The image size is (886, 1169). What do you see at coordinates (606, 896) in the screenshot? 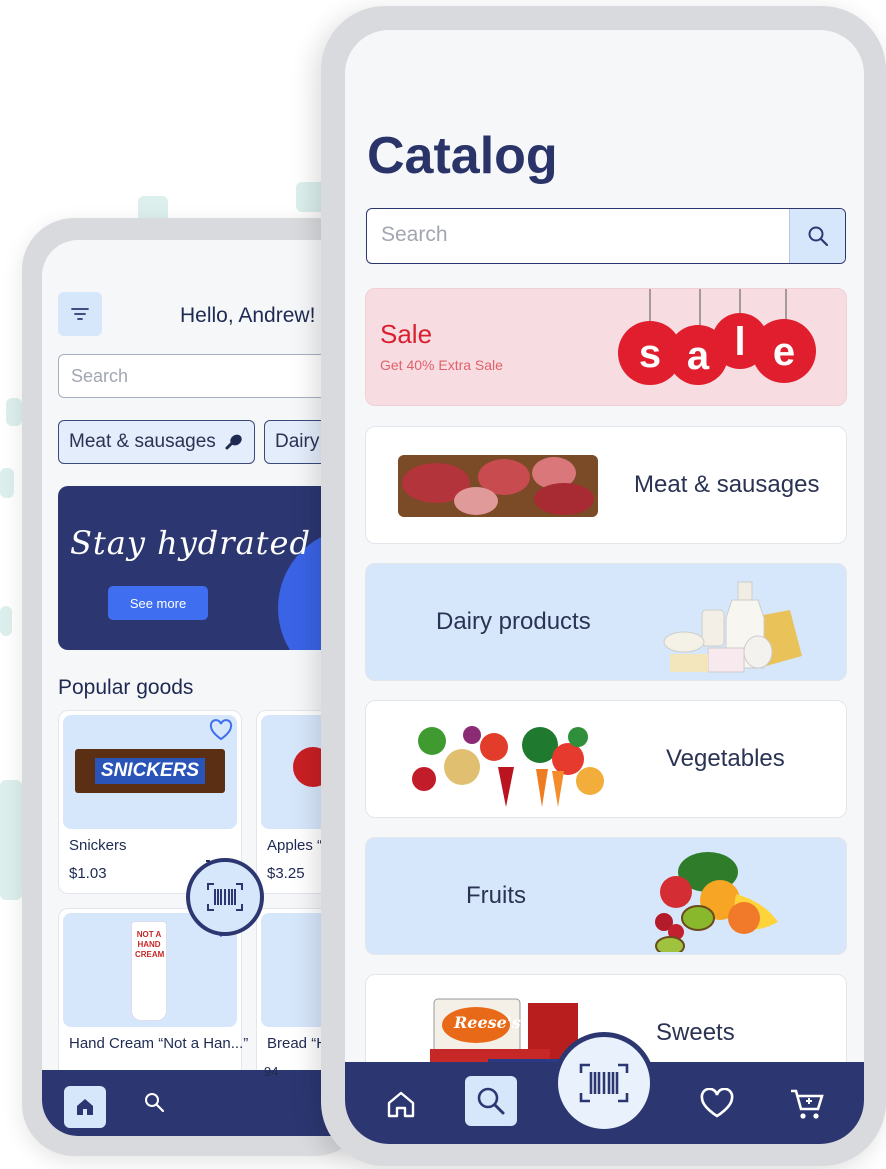
I see `category-fruits: Fruits` at bounding box center [606, 896].